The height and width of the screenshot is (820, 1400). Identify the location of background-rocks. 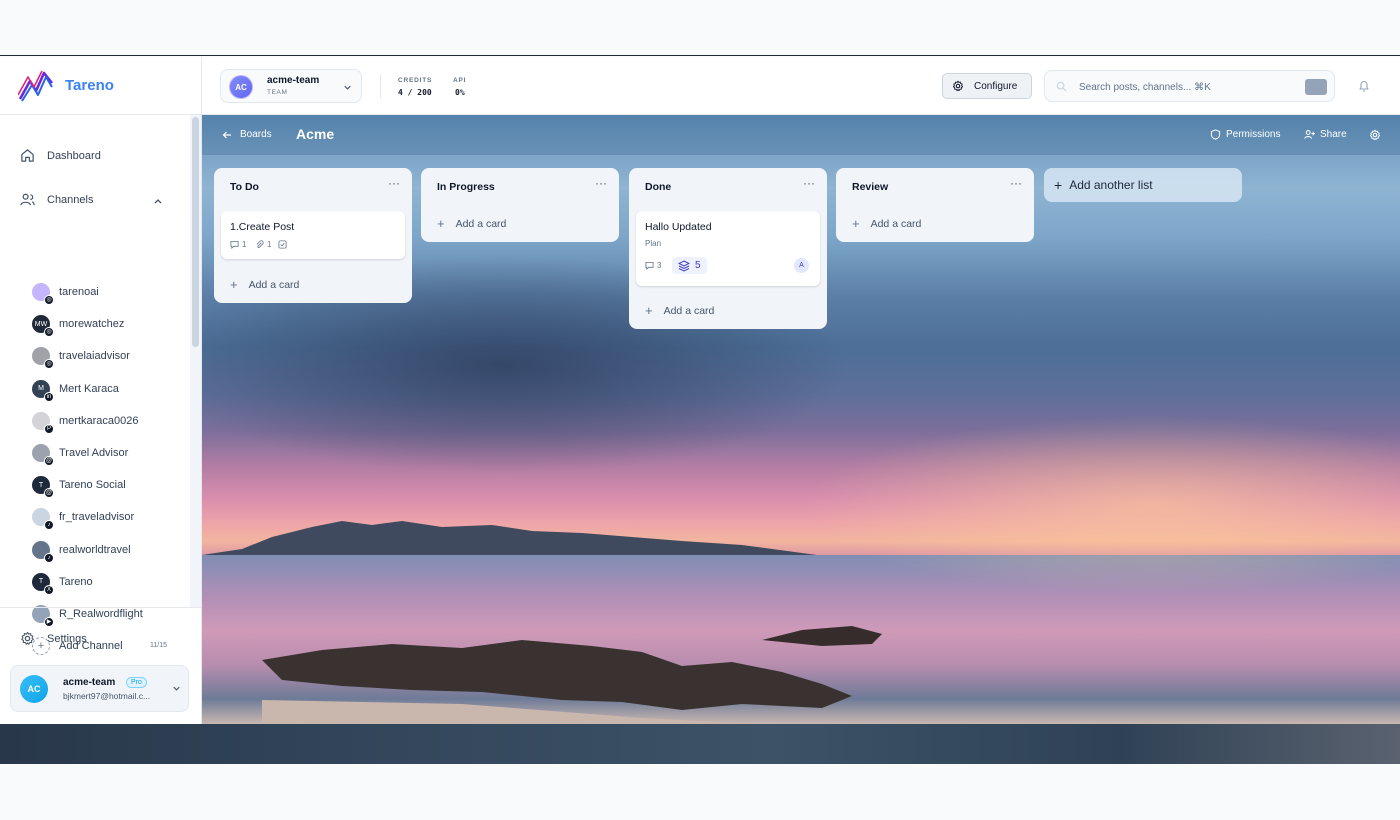
(572, 675).